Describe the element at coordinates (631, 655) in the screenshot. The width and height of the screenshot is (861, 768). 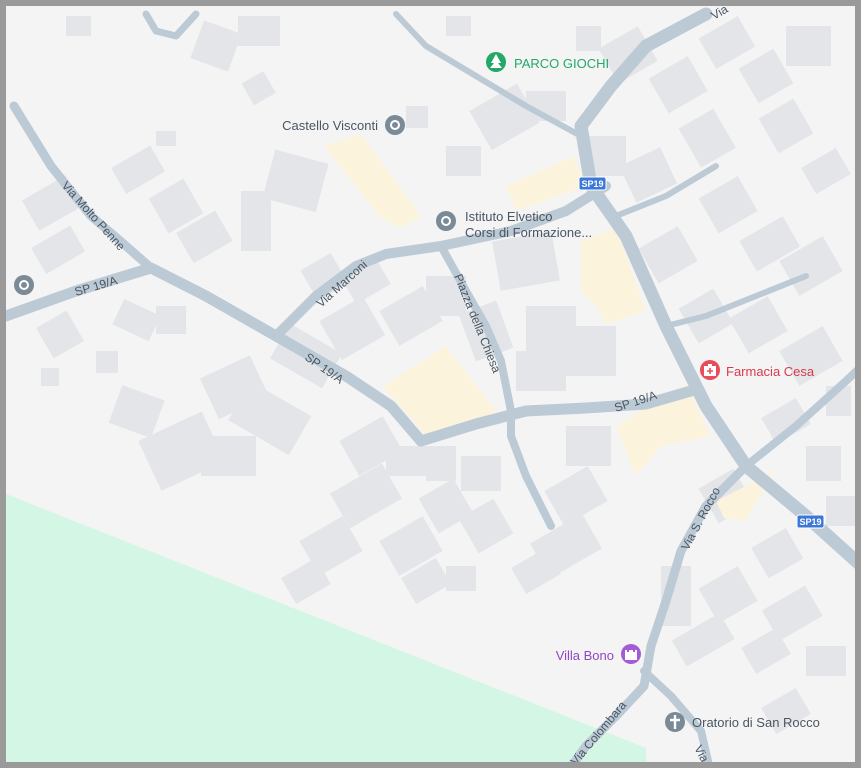
I see `castle-icon` at that location.